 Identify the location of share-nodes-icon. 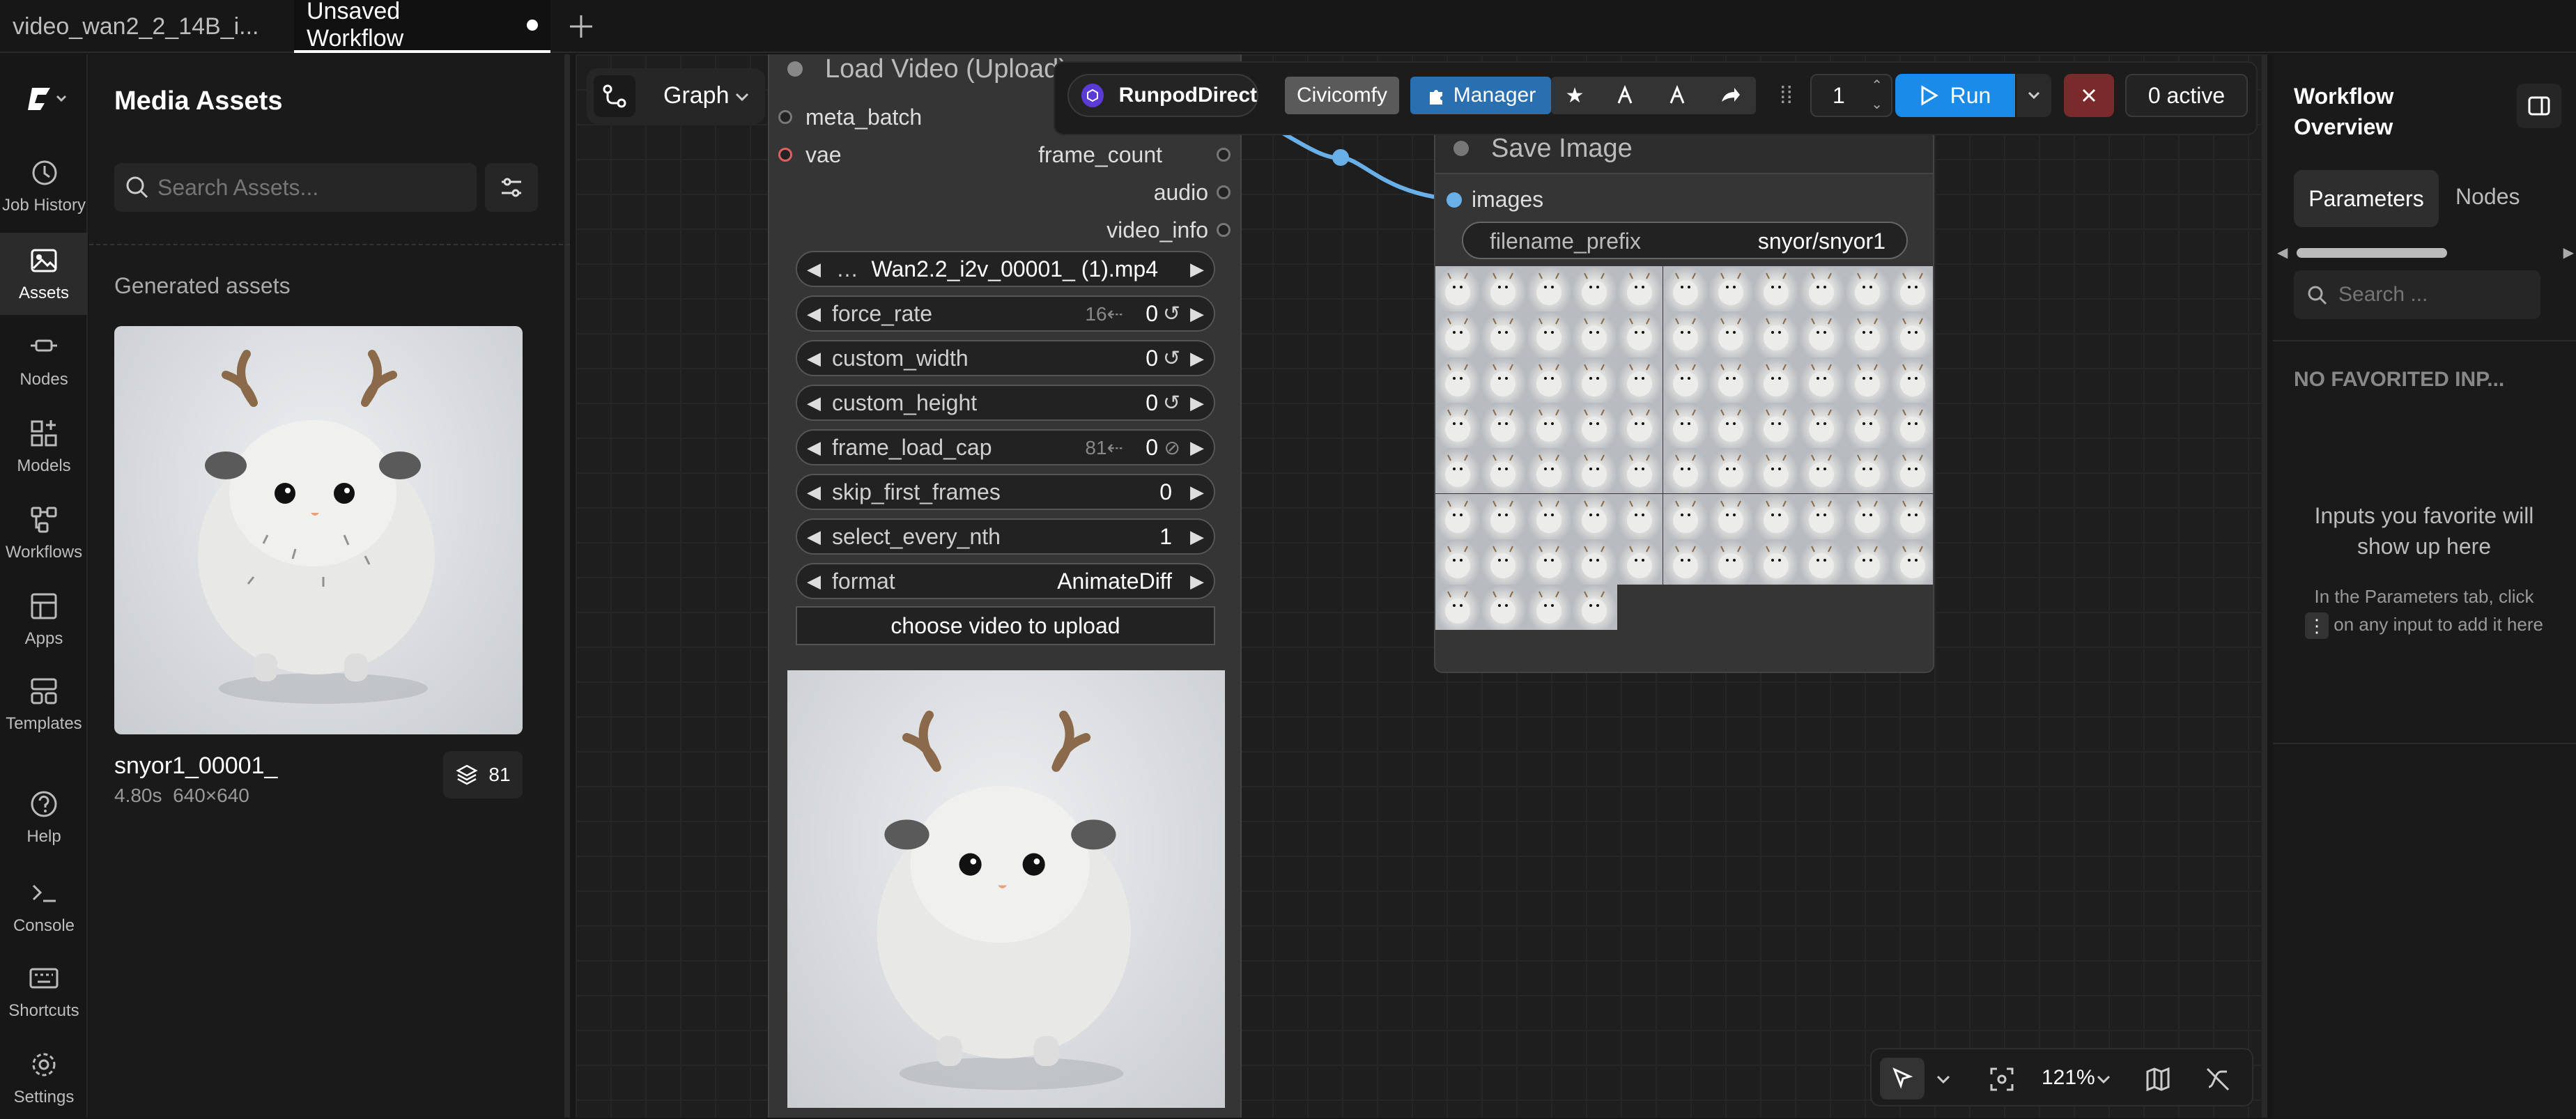
(1625, 96).